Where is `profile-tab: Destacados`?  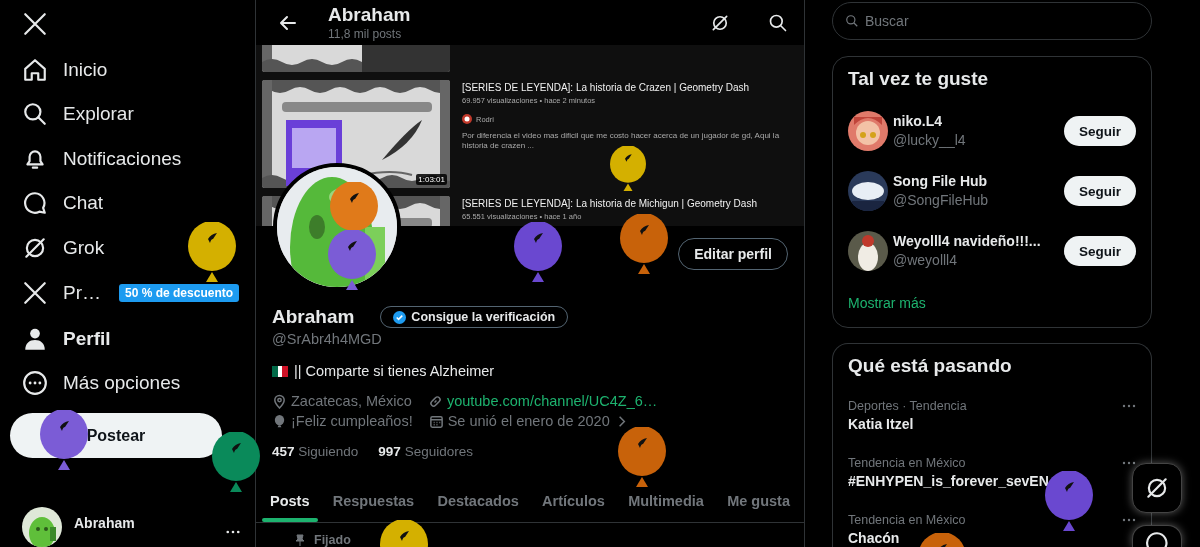 profile-tab: Destacados is located at coordinates (478, 501).